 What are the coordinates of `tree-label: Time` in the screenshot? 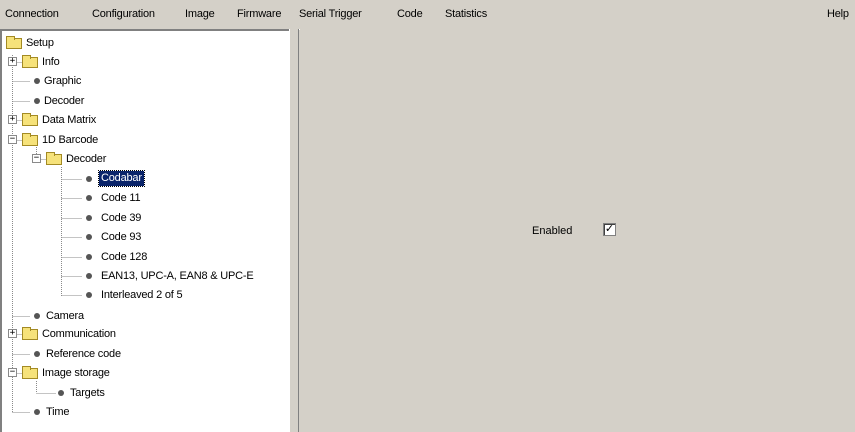 It's located at (58, 412).